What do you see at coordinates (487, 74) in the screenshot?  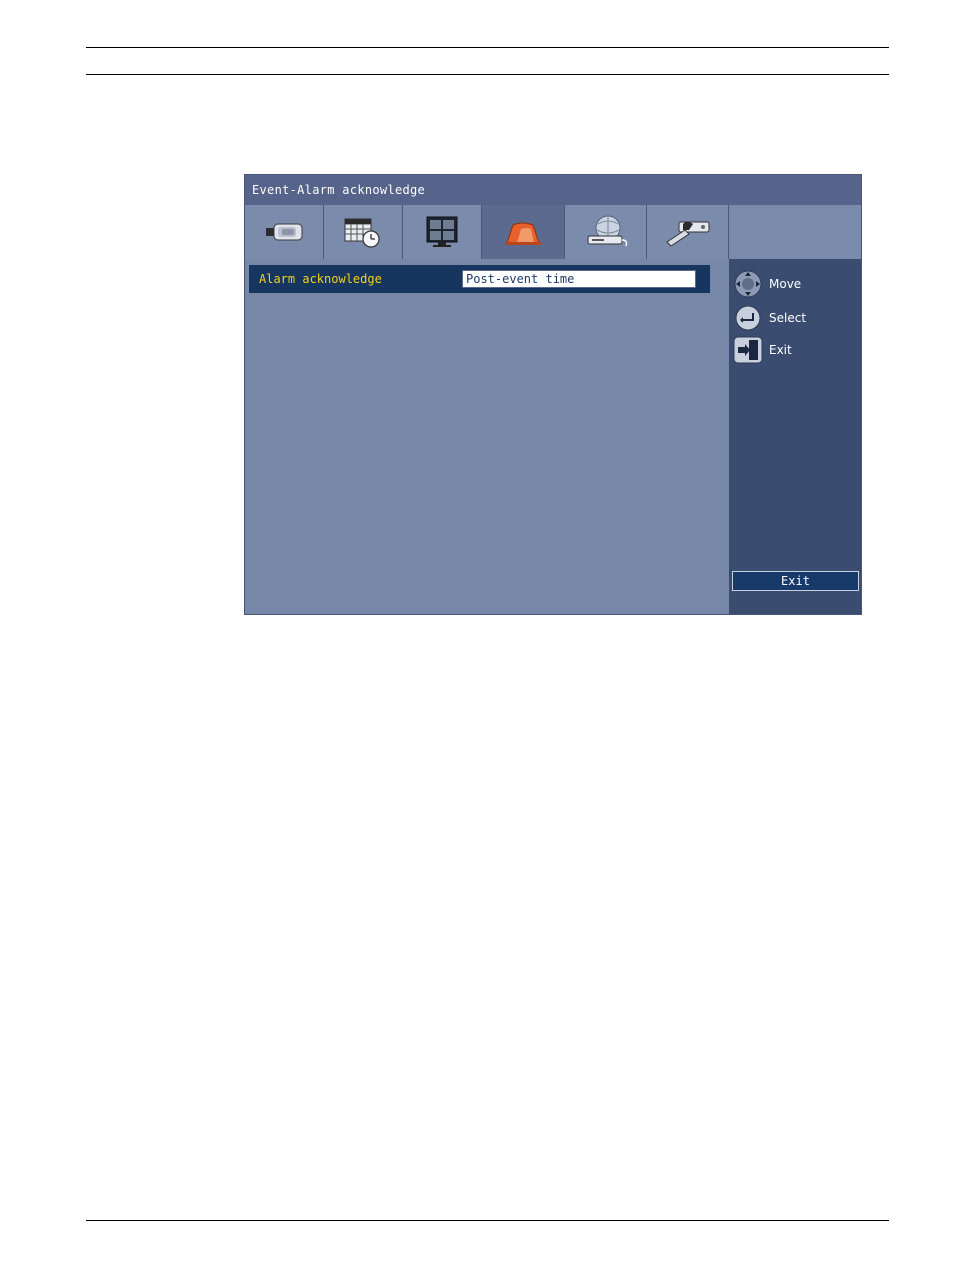 I see `header-rule-bottom` at bounding box center [487, 74].